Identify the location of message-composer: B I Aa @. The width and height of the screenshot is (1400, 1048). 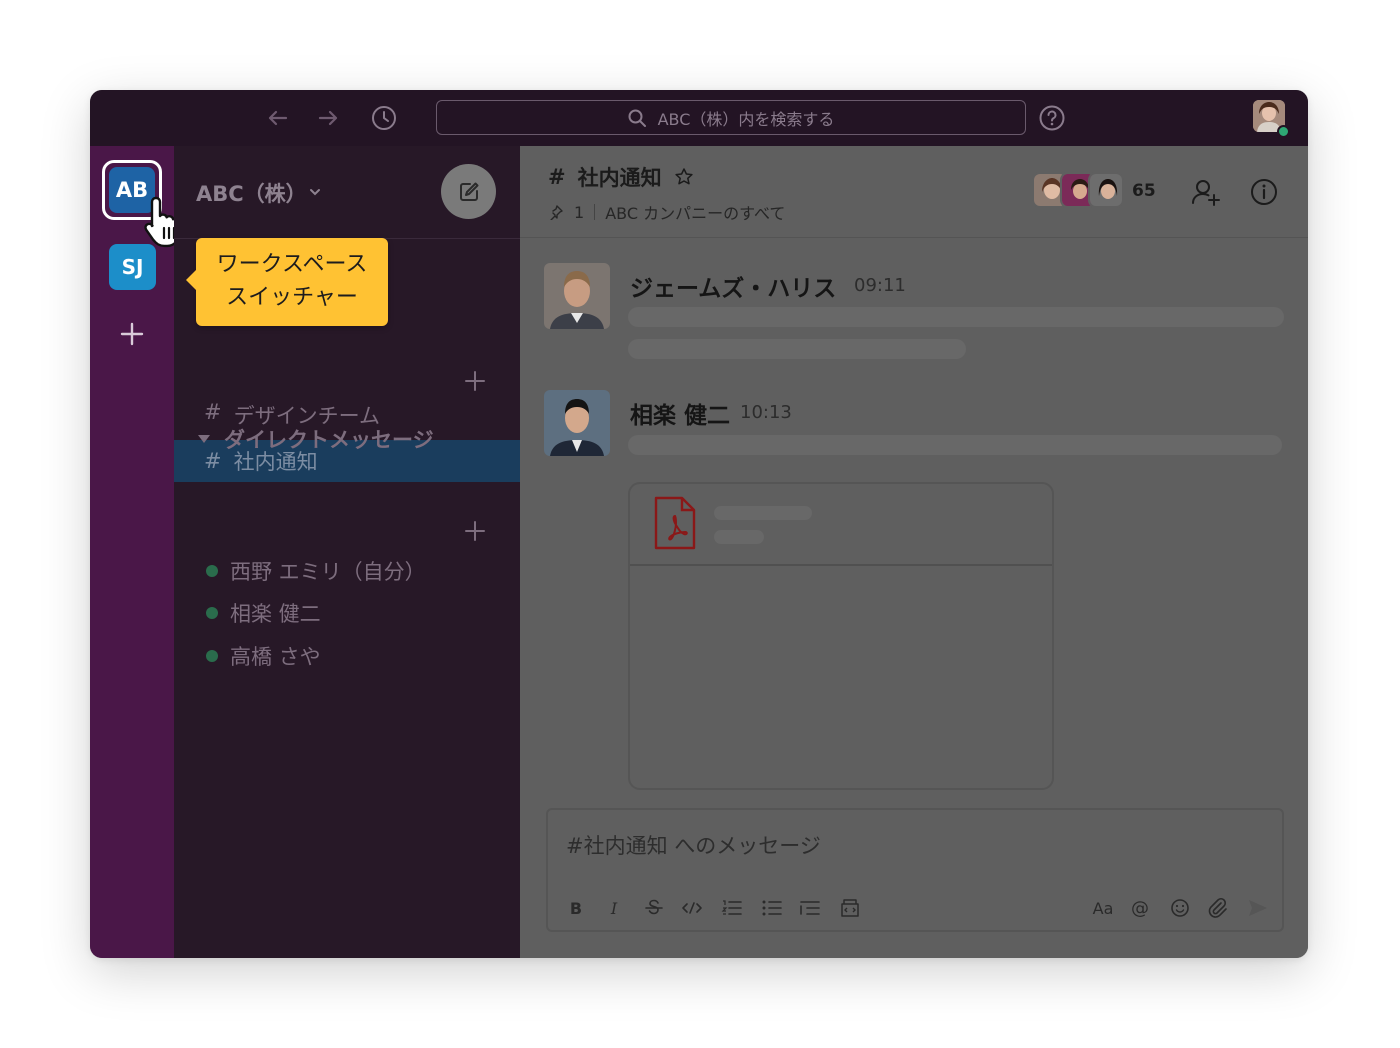
(915, 870).